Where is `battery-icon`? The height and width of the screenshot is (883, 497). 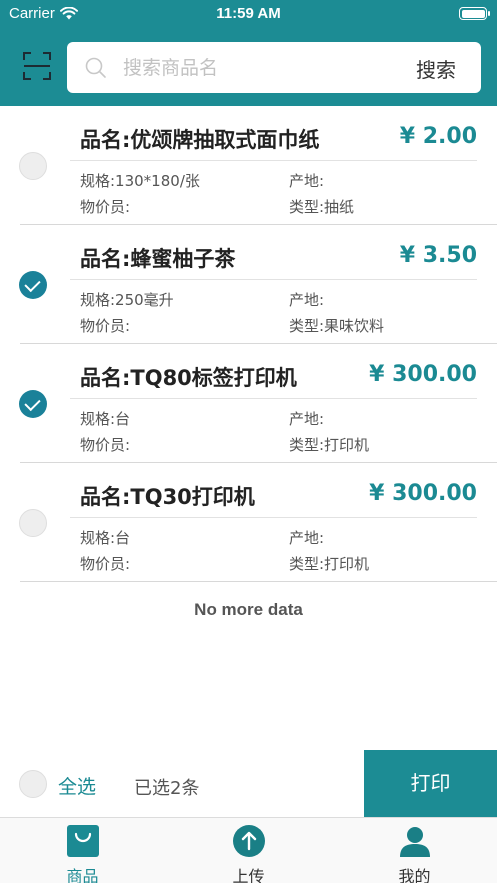 battery-icon is located at coordinates (474, 13).